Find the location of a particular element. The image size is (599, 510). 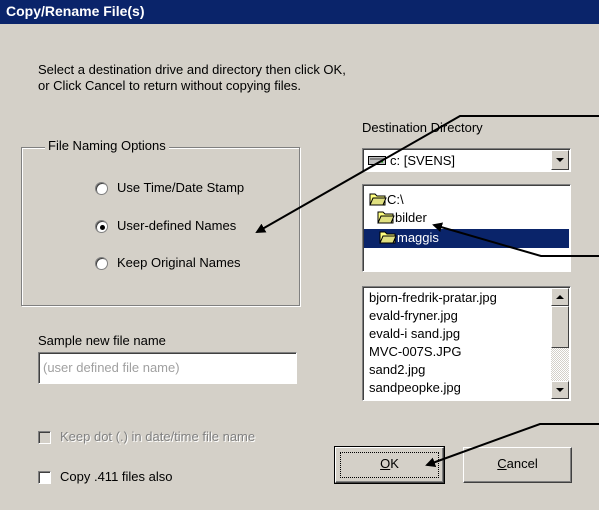

file-naming-options-label: File Naming Options is located at coordinates (107, 145).